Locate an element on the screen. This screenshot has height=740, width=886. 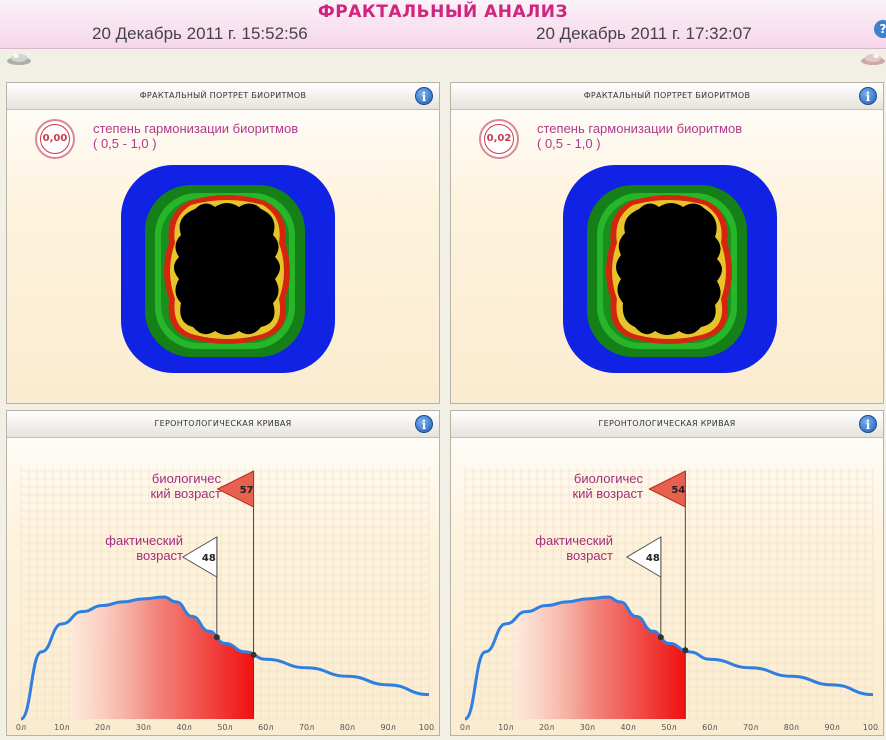
nav-left-icon is located at coordinates (19, 59).